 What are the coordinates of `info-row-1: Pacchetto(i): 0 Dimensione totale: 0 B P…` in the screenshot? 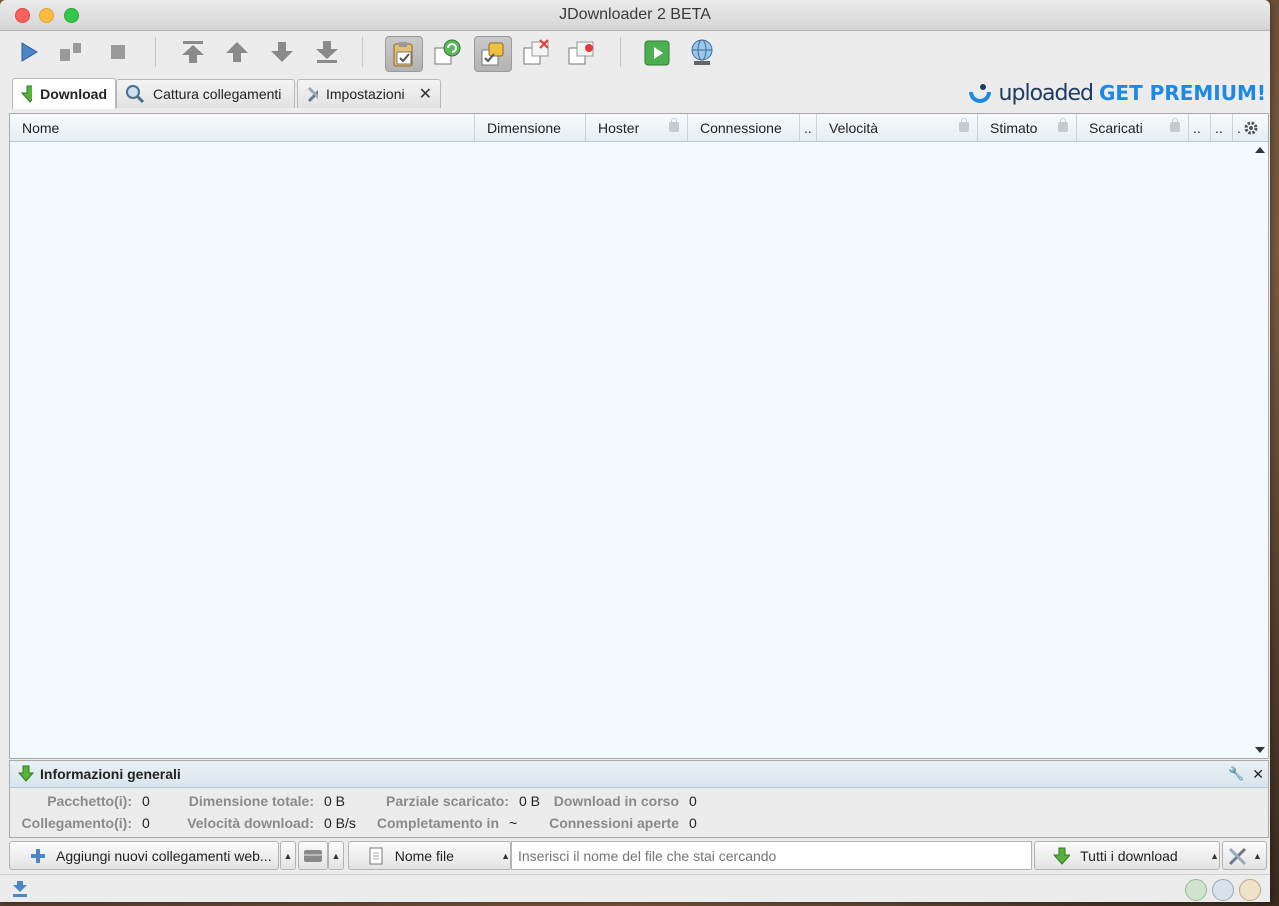 It's located at (359, 801).